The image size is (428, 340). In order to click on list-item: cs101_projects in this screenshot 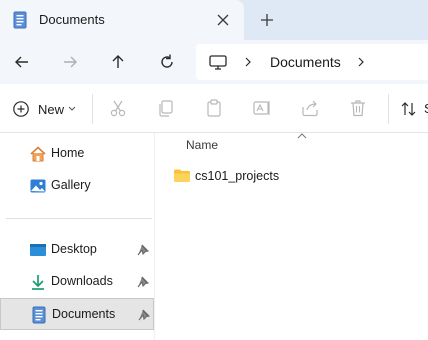, I will do `click(296, 176)`.